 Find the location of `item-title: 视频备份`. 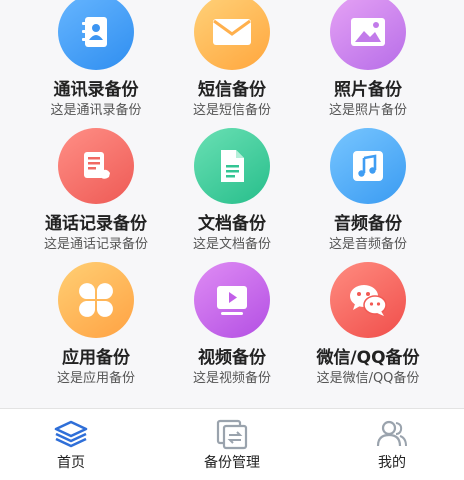

item-title: 视频备份 is located at coordinates (232, 358).